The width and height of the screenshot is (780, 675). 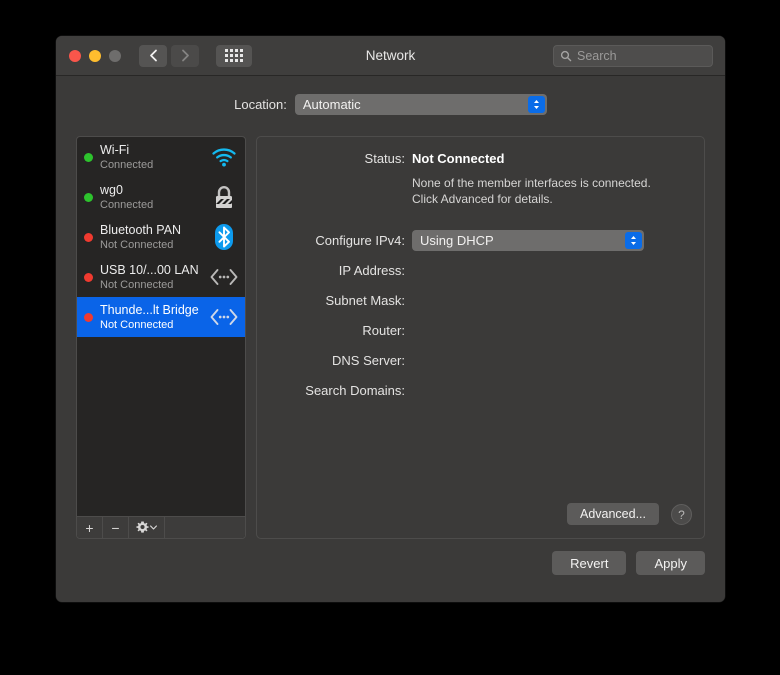 What do you see at coordinates (224, 157) in the screenshot?
I see `wifi-icon` at bounding box center [224, 157].